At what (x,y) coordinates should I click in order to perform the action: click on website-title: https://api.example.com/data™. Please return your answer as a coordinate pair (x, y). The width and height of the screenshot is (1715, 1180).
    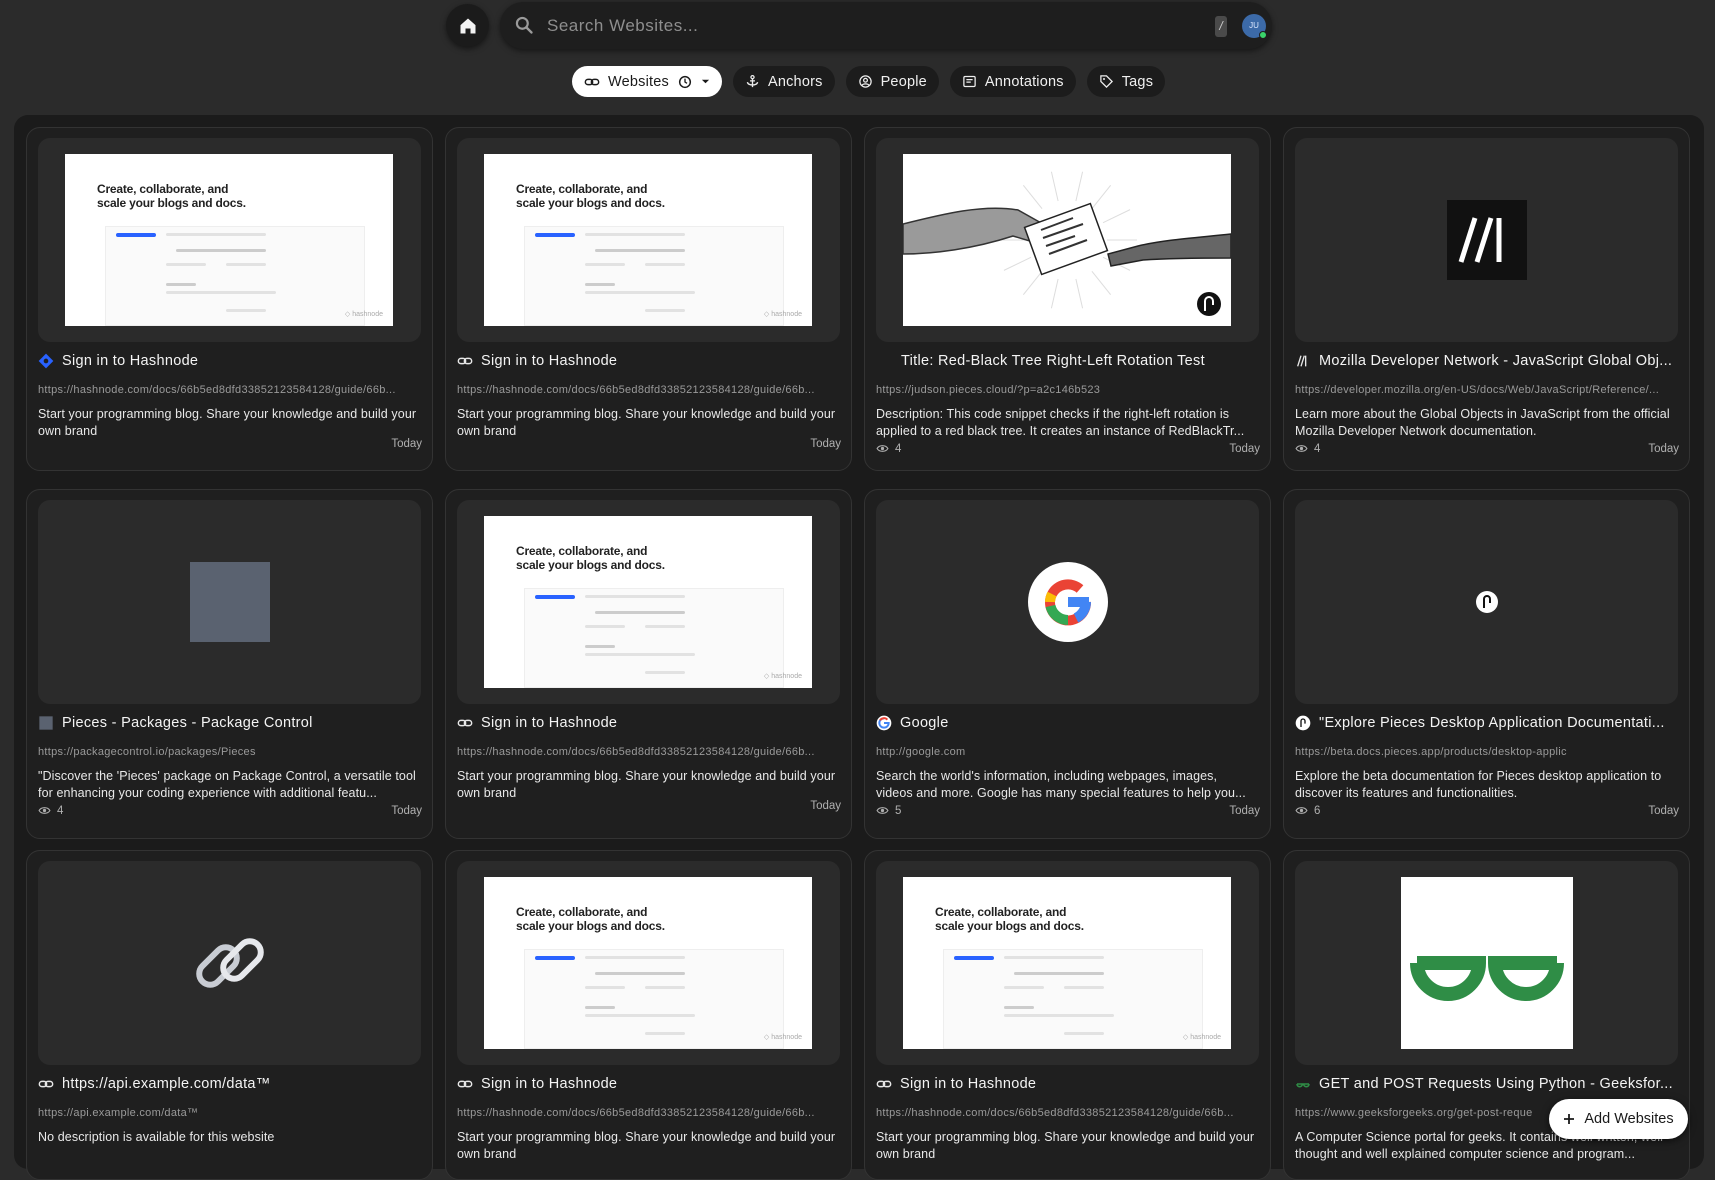
    Looking at the image, I should click on (166, 1084).